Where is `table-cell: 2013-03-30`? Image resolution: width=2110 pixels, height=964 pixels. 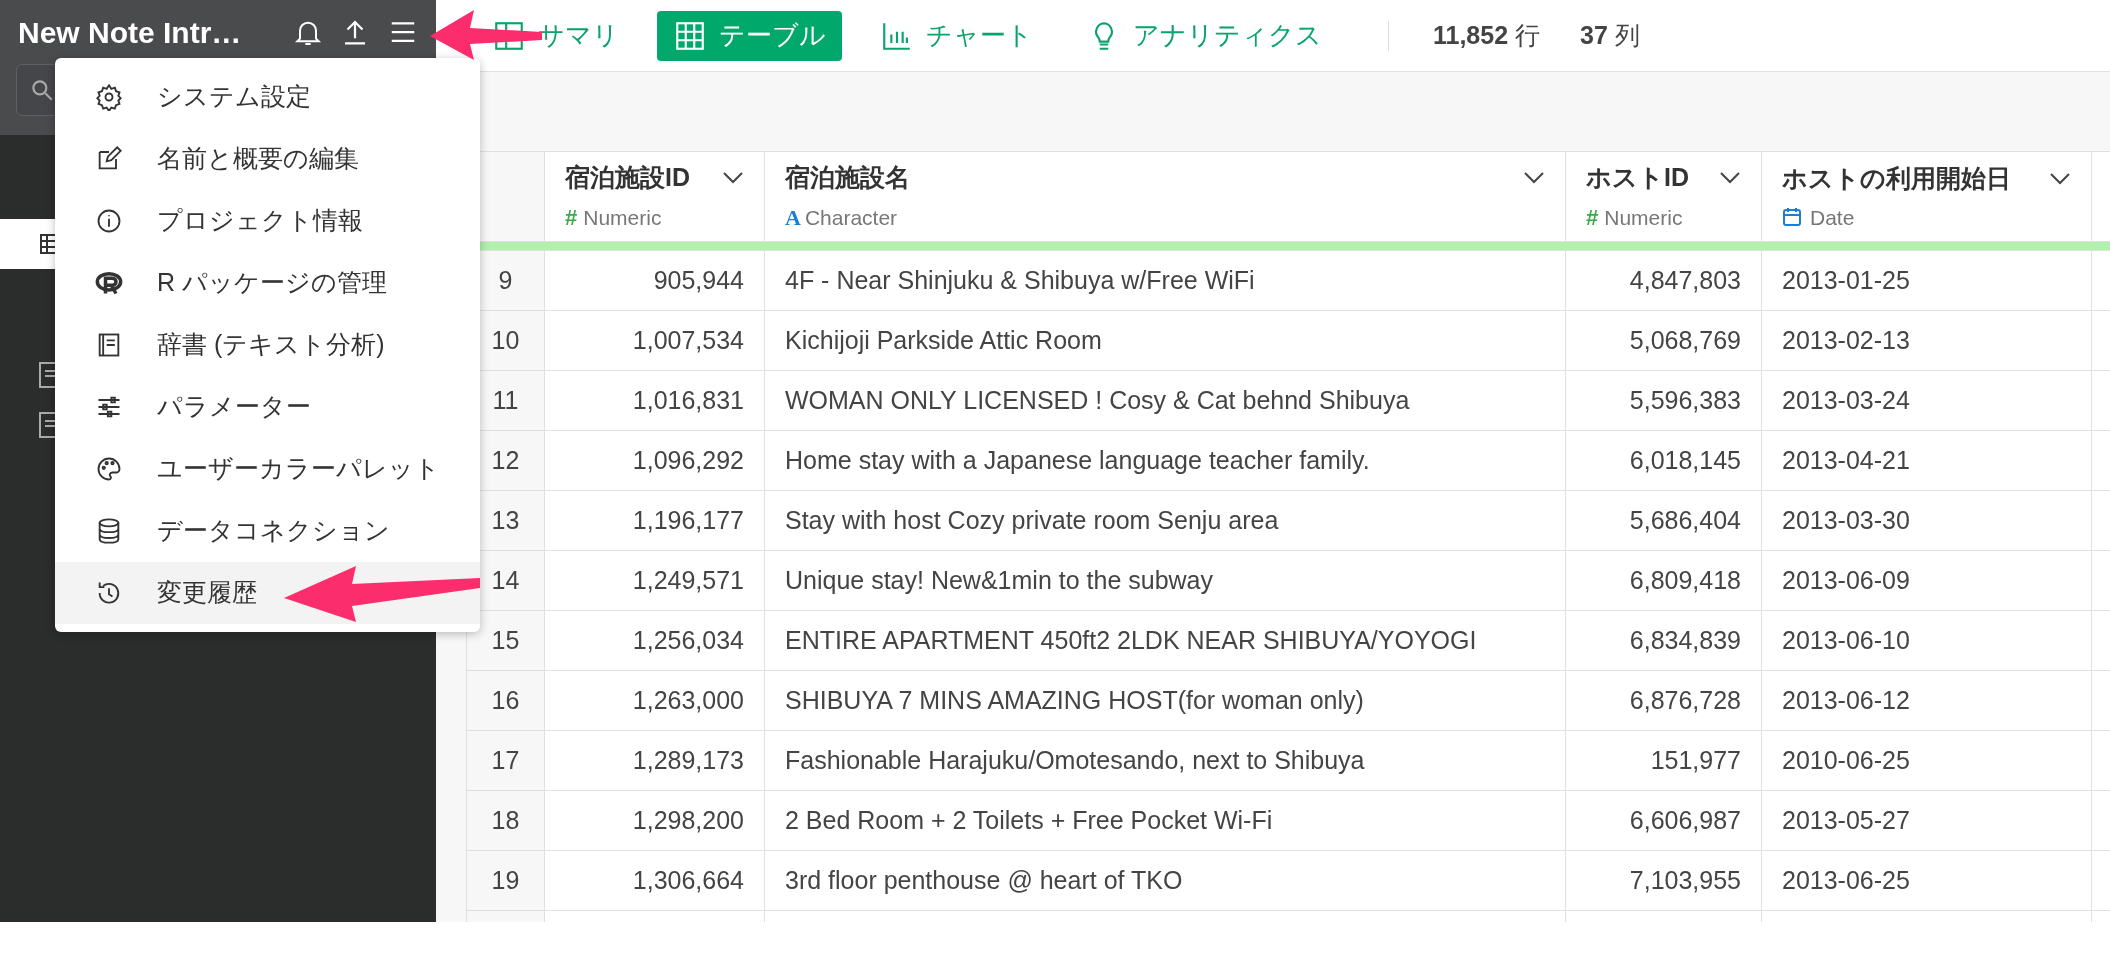
table-cell: 2013-03-30 is located at coordinates (1926, 520).